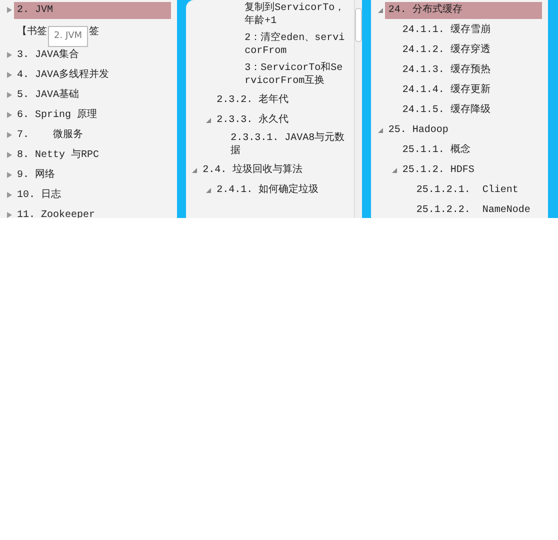  What do you see at coordinates (92, 135) in the screenshot?
I see `tree-item: 7. 微服务` at bounding box center [92, 135].